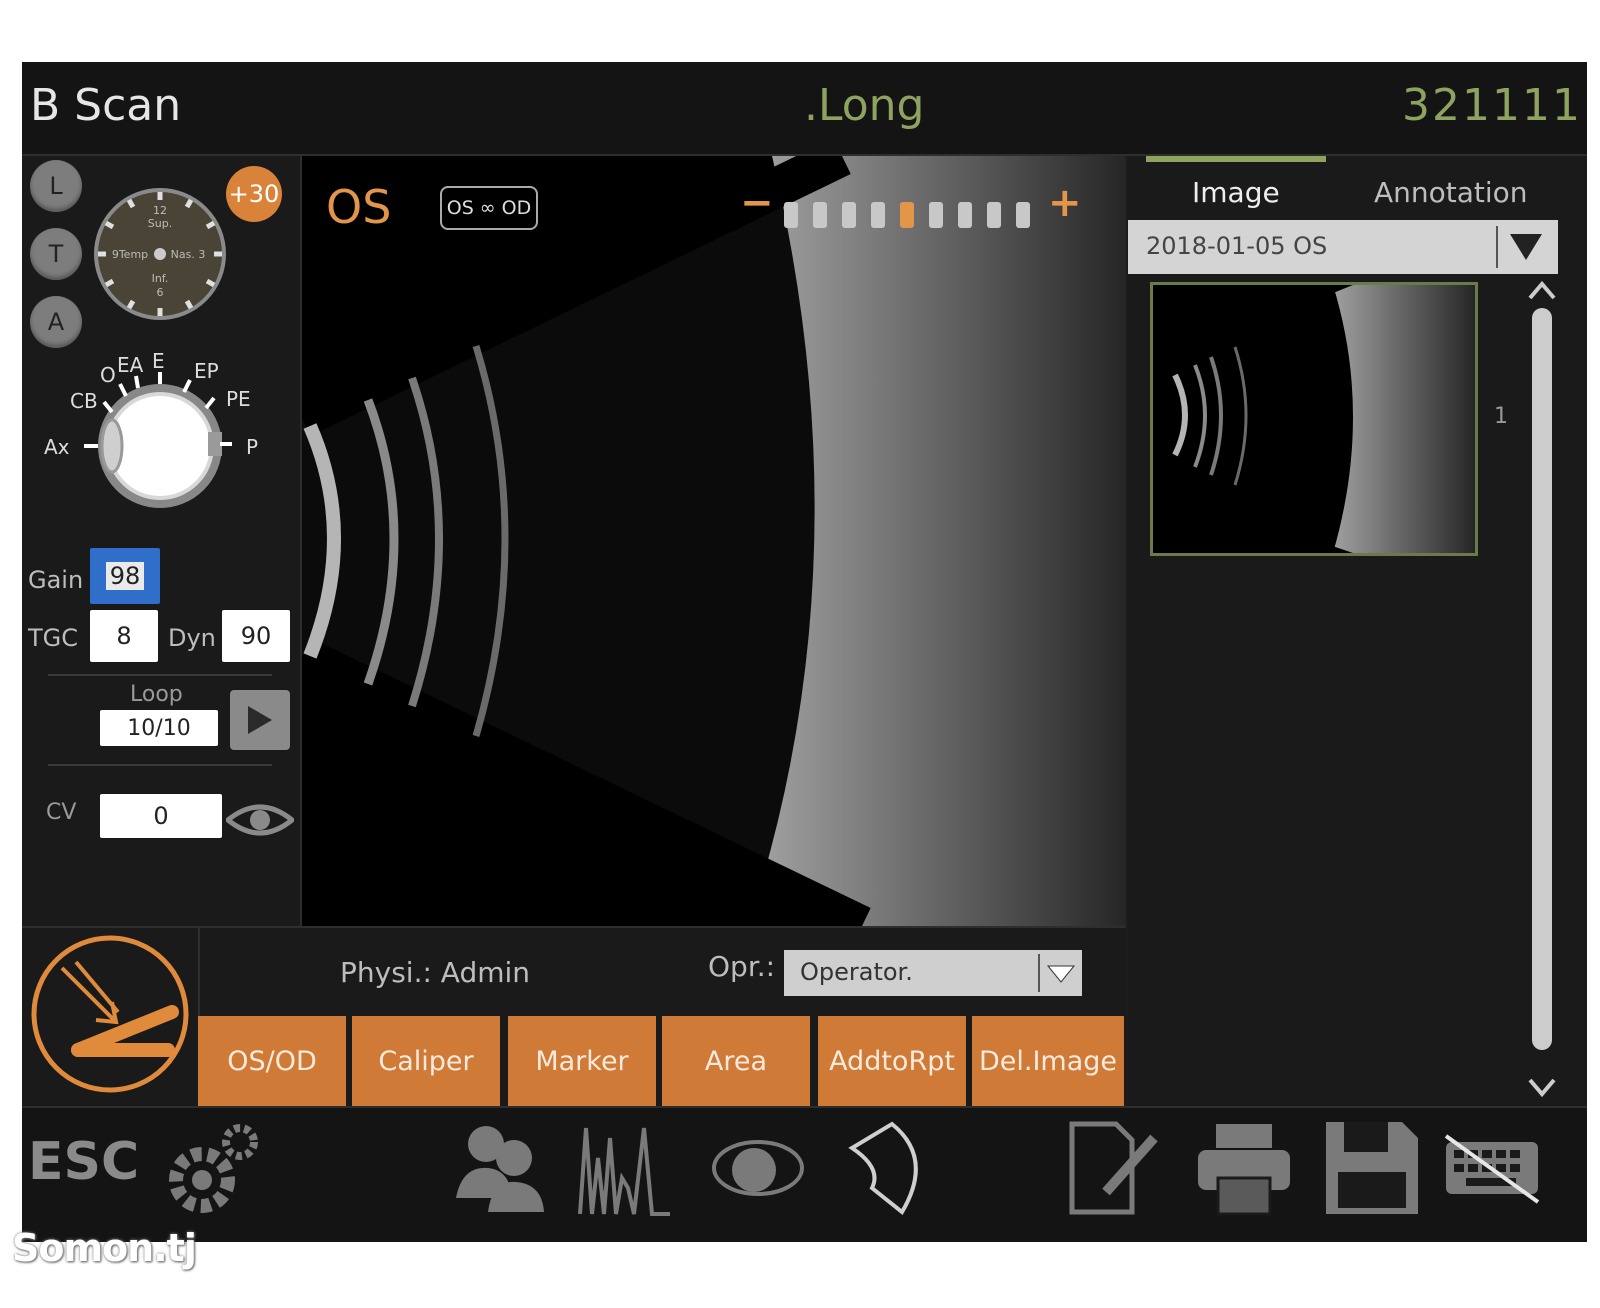 The image size is (1600, 1308). Describe the element at coordinates (188, 254) in the screenshot. I see `clock-label-nas: Nas. 3` at that location.